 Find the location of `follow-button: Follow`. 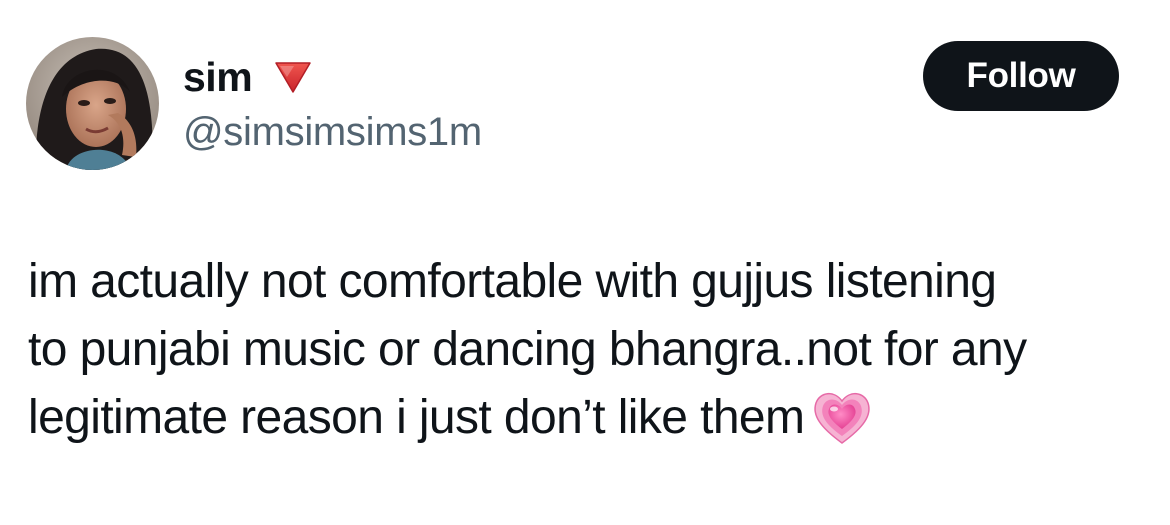

follow-button: Follow is located at coordinates (1021, 76).